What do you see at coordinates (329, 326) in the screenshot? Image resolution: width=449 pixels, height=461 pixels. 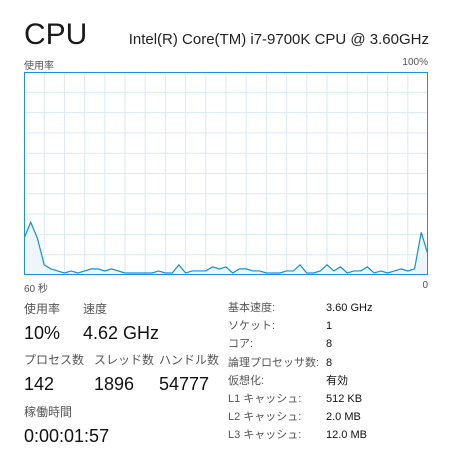 I see `detail-value: 1` at bounding box center [329, 326].